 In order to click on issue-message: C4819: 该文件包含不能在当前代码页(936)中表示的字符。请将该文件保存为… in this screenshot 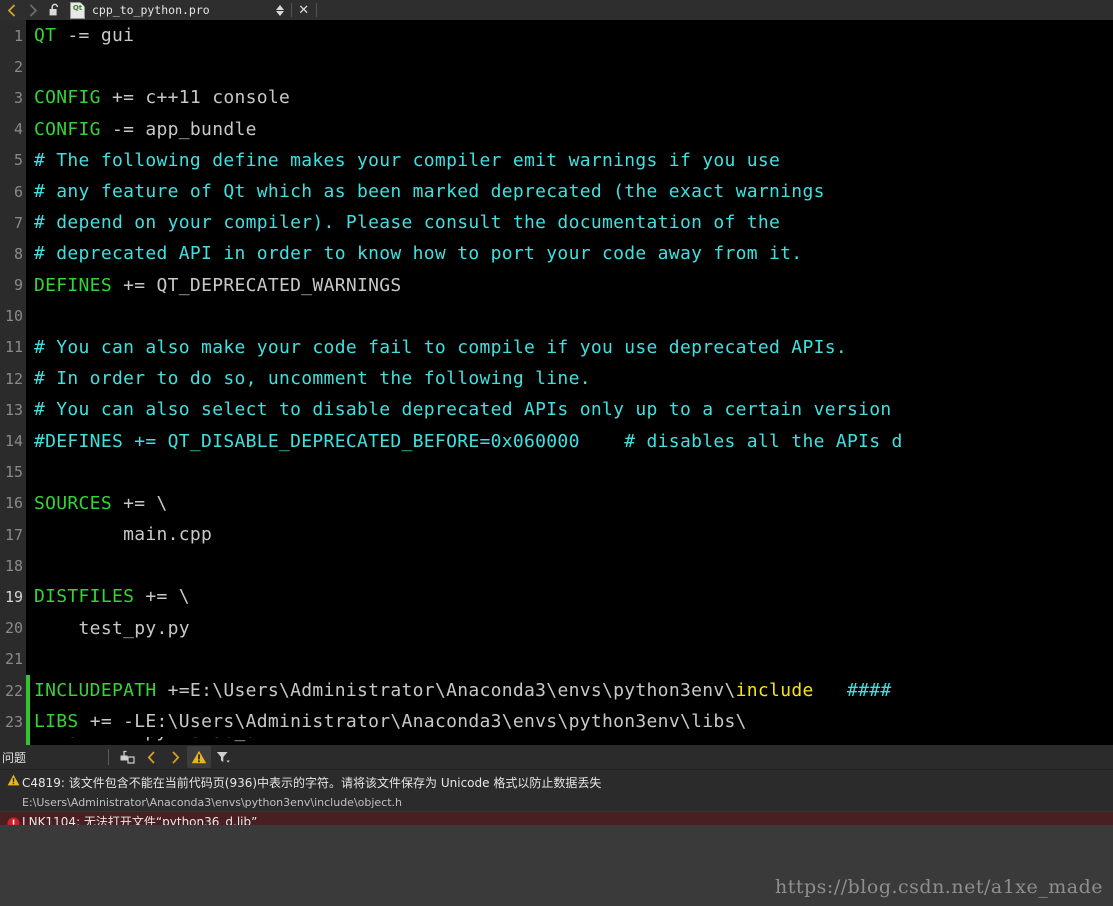, I will do `click(312, 783)`.